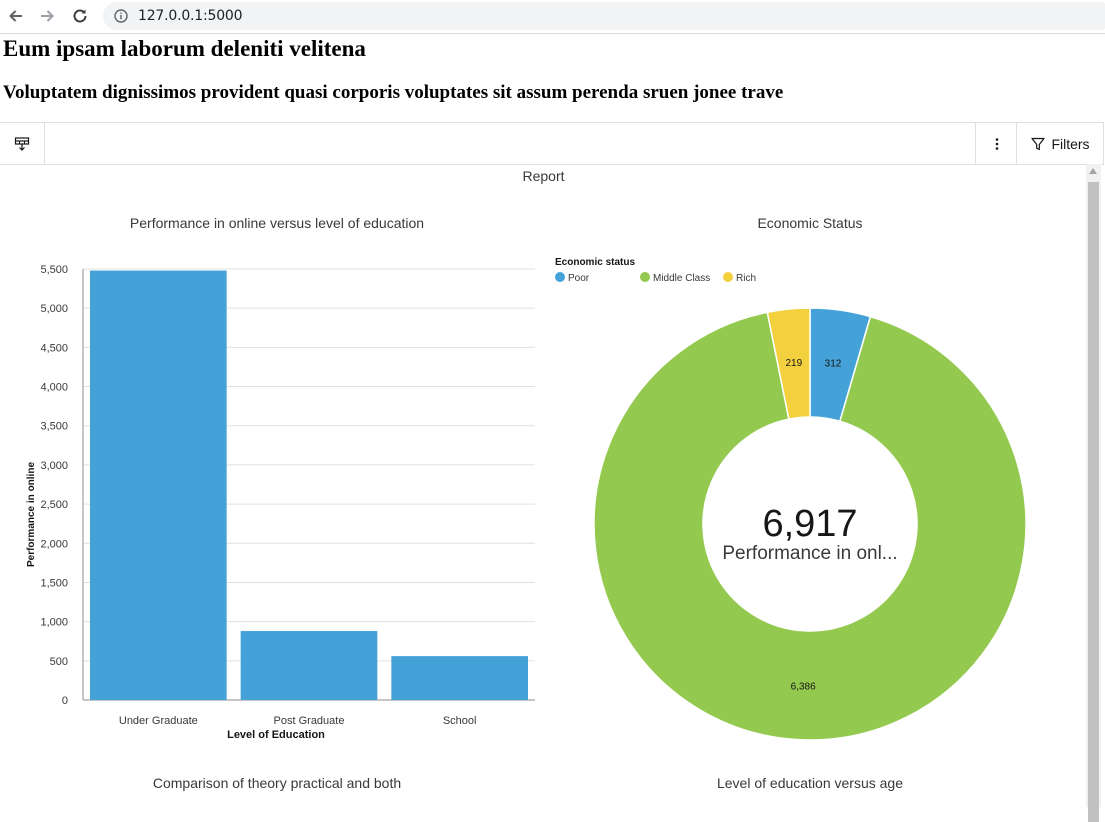  Describe the element at coordinates (604, 16) in the screenshot. I see `address-bar: 127.0.0.1:5000` at that location.